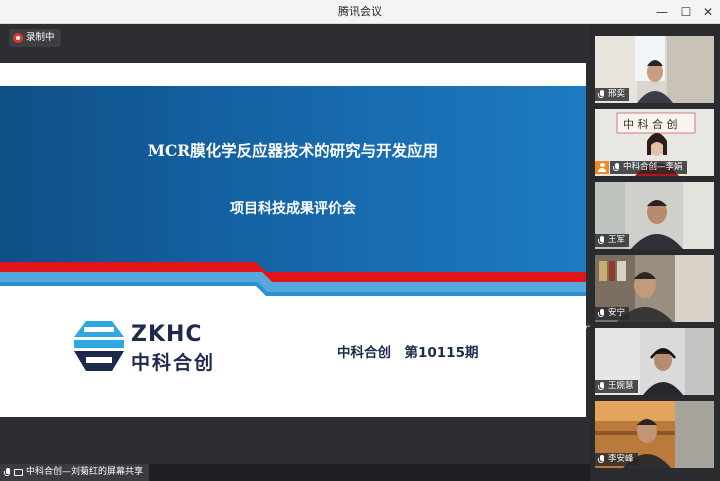  I want to click on window-title: 腾讯会议, so click(360, 11).